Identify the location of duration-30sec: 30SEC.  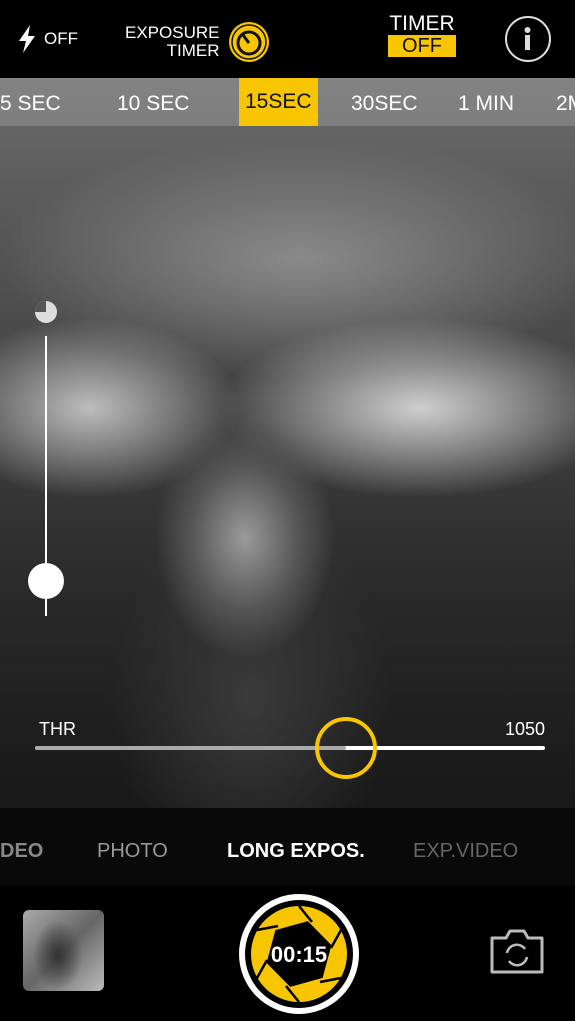
(384, 104).